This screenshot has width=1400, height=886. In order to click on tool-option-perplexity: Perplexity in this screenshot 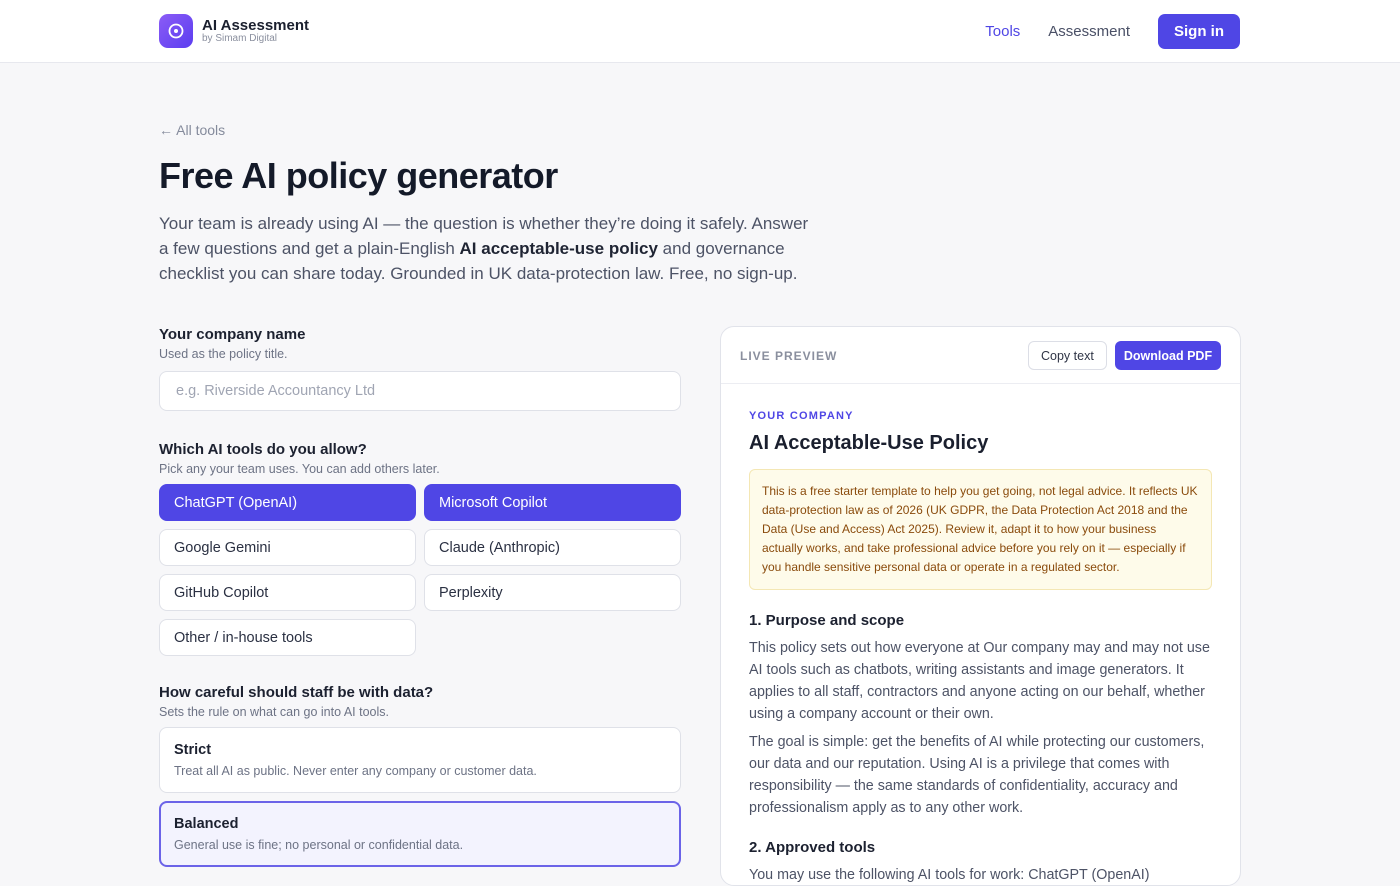, I will do `click(552, 592)`.